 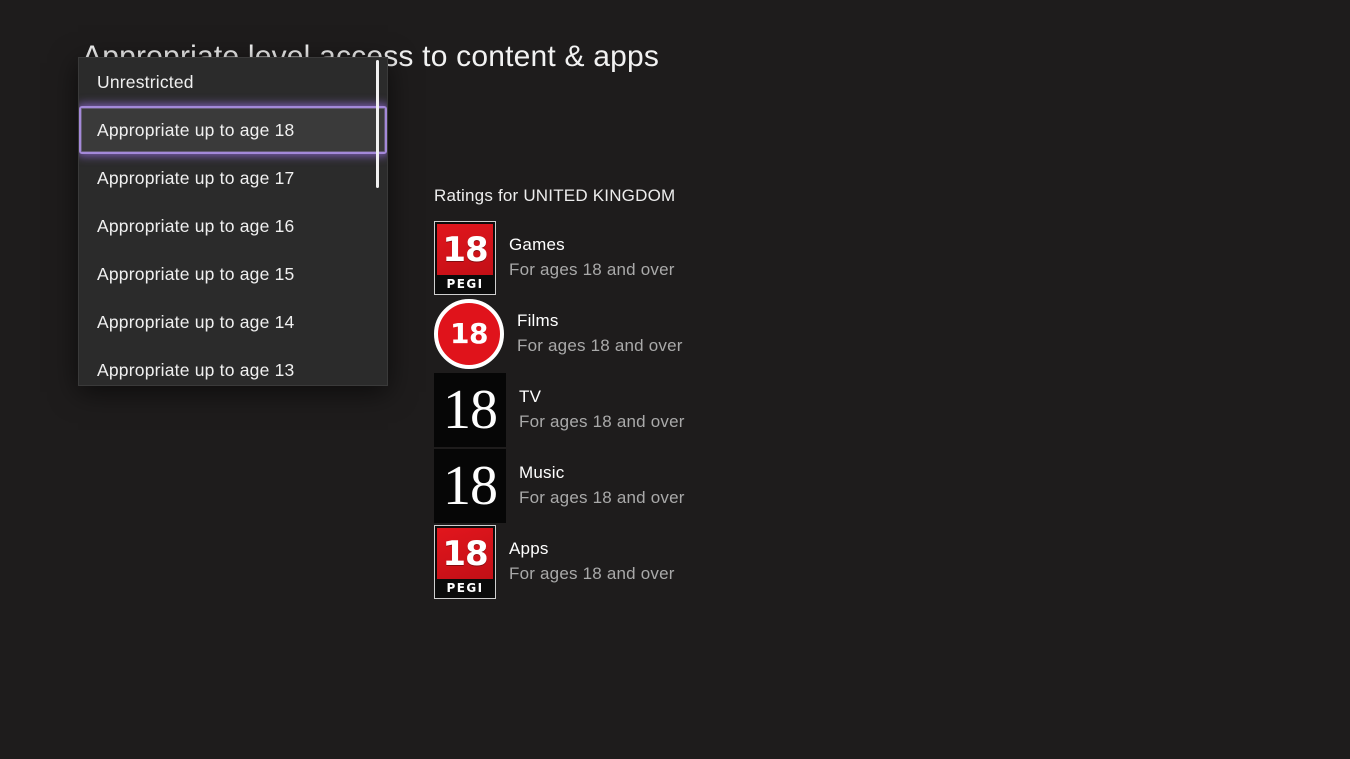 What do you see at coordinates (530, 397) in the screenshot?
I see `rating-category-label: TV` at bounding box center [530, 397].